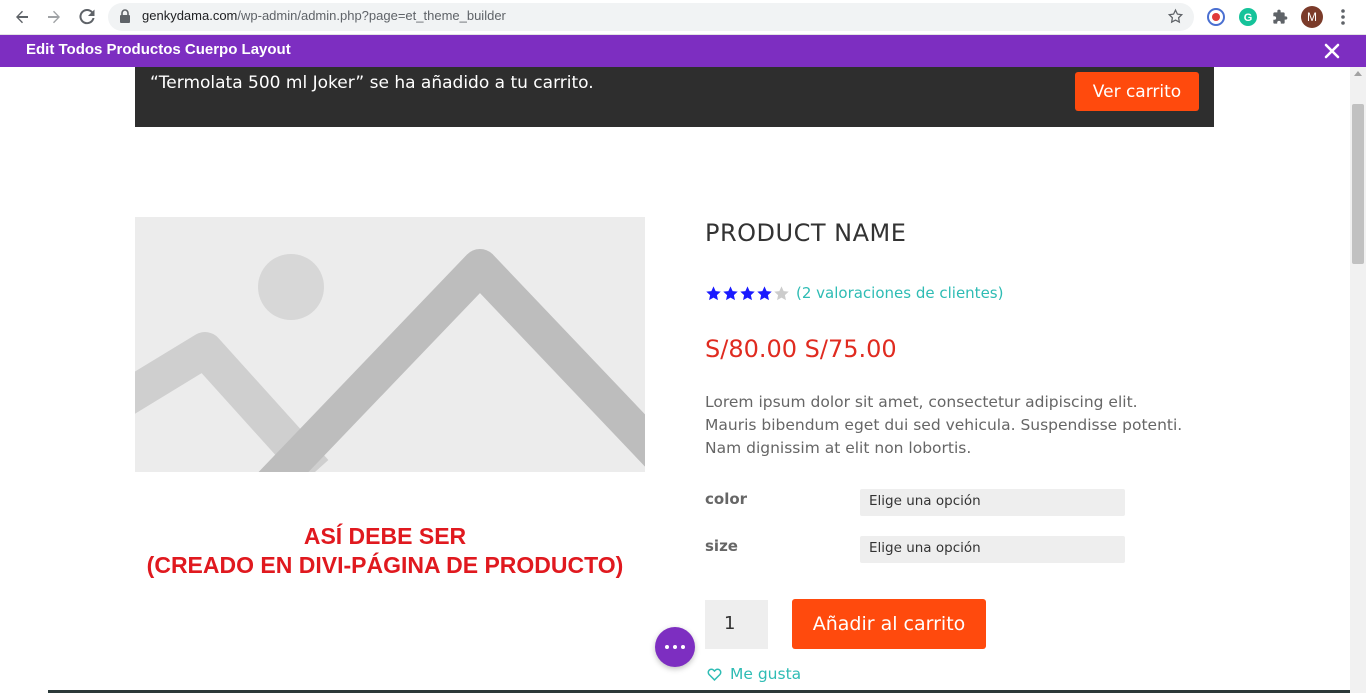 The width and height of the screenshot is (1366, 693). I want to click on image-placeholder-icon, so click(390, 344).